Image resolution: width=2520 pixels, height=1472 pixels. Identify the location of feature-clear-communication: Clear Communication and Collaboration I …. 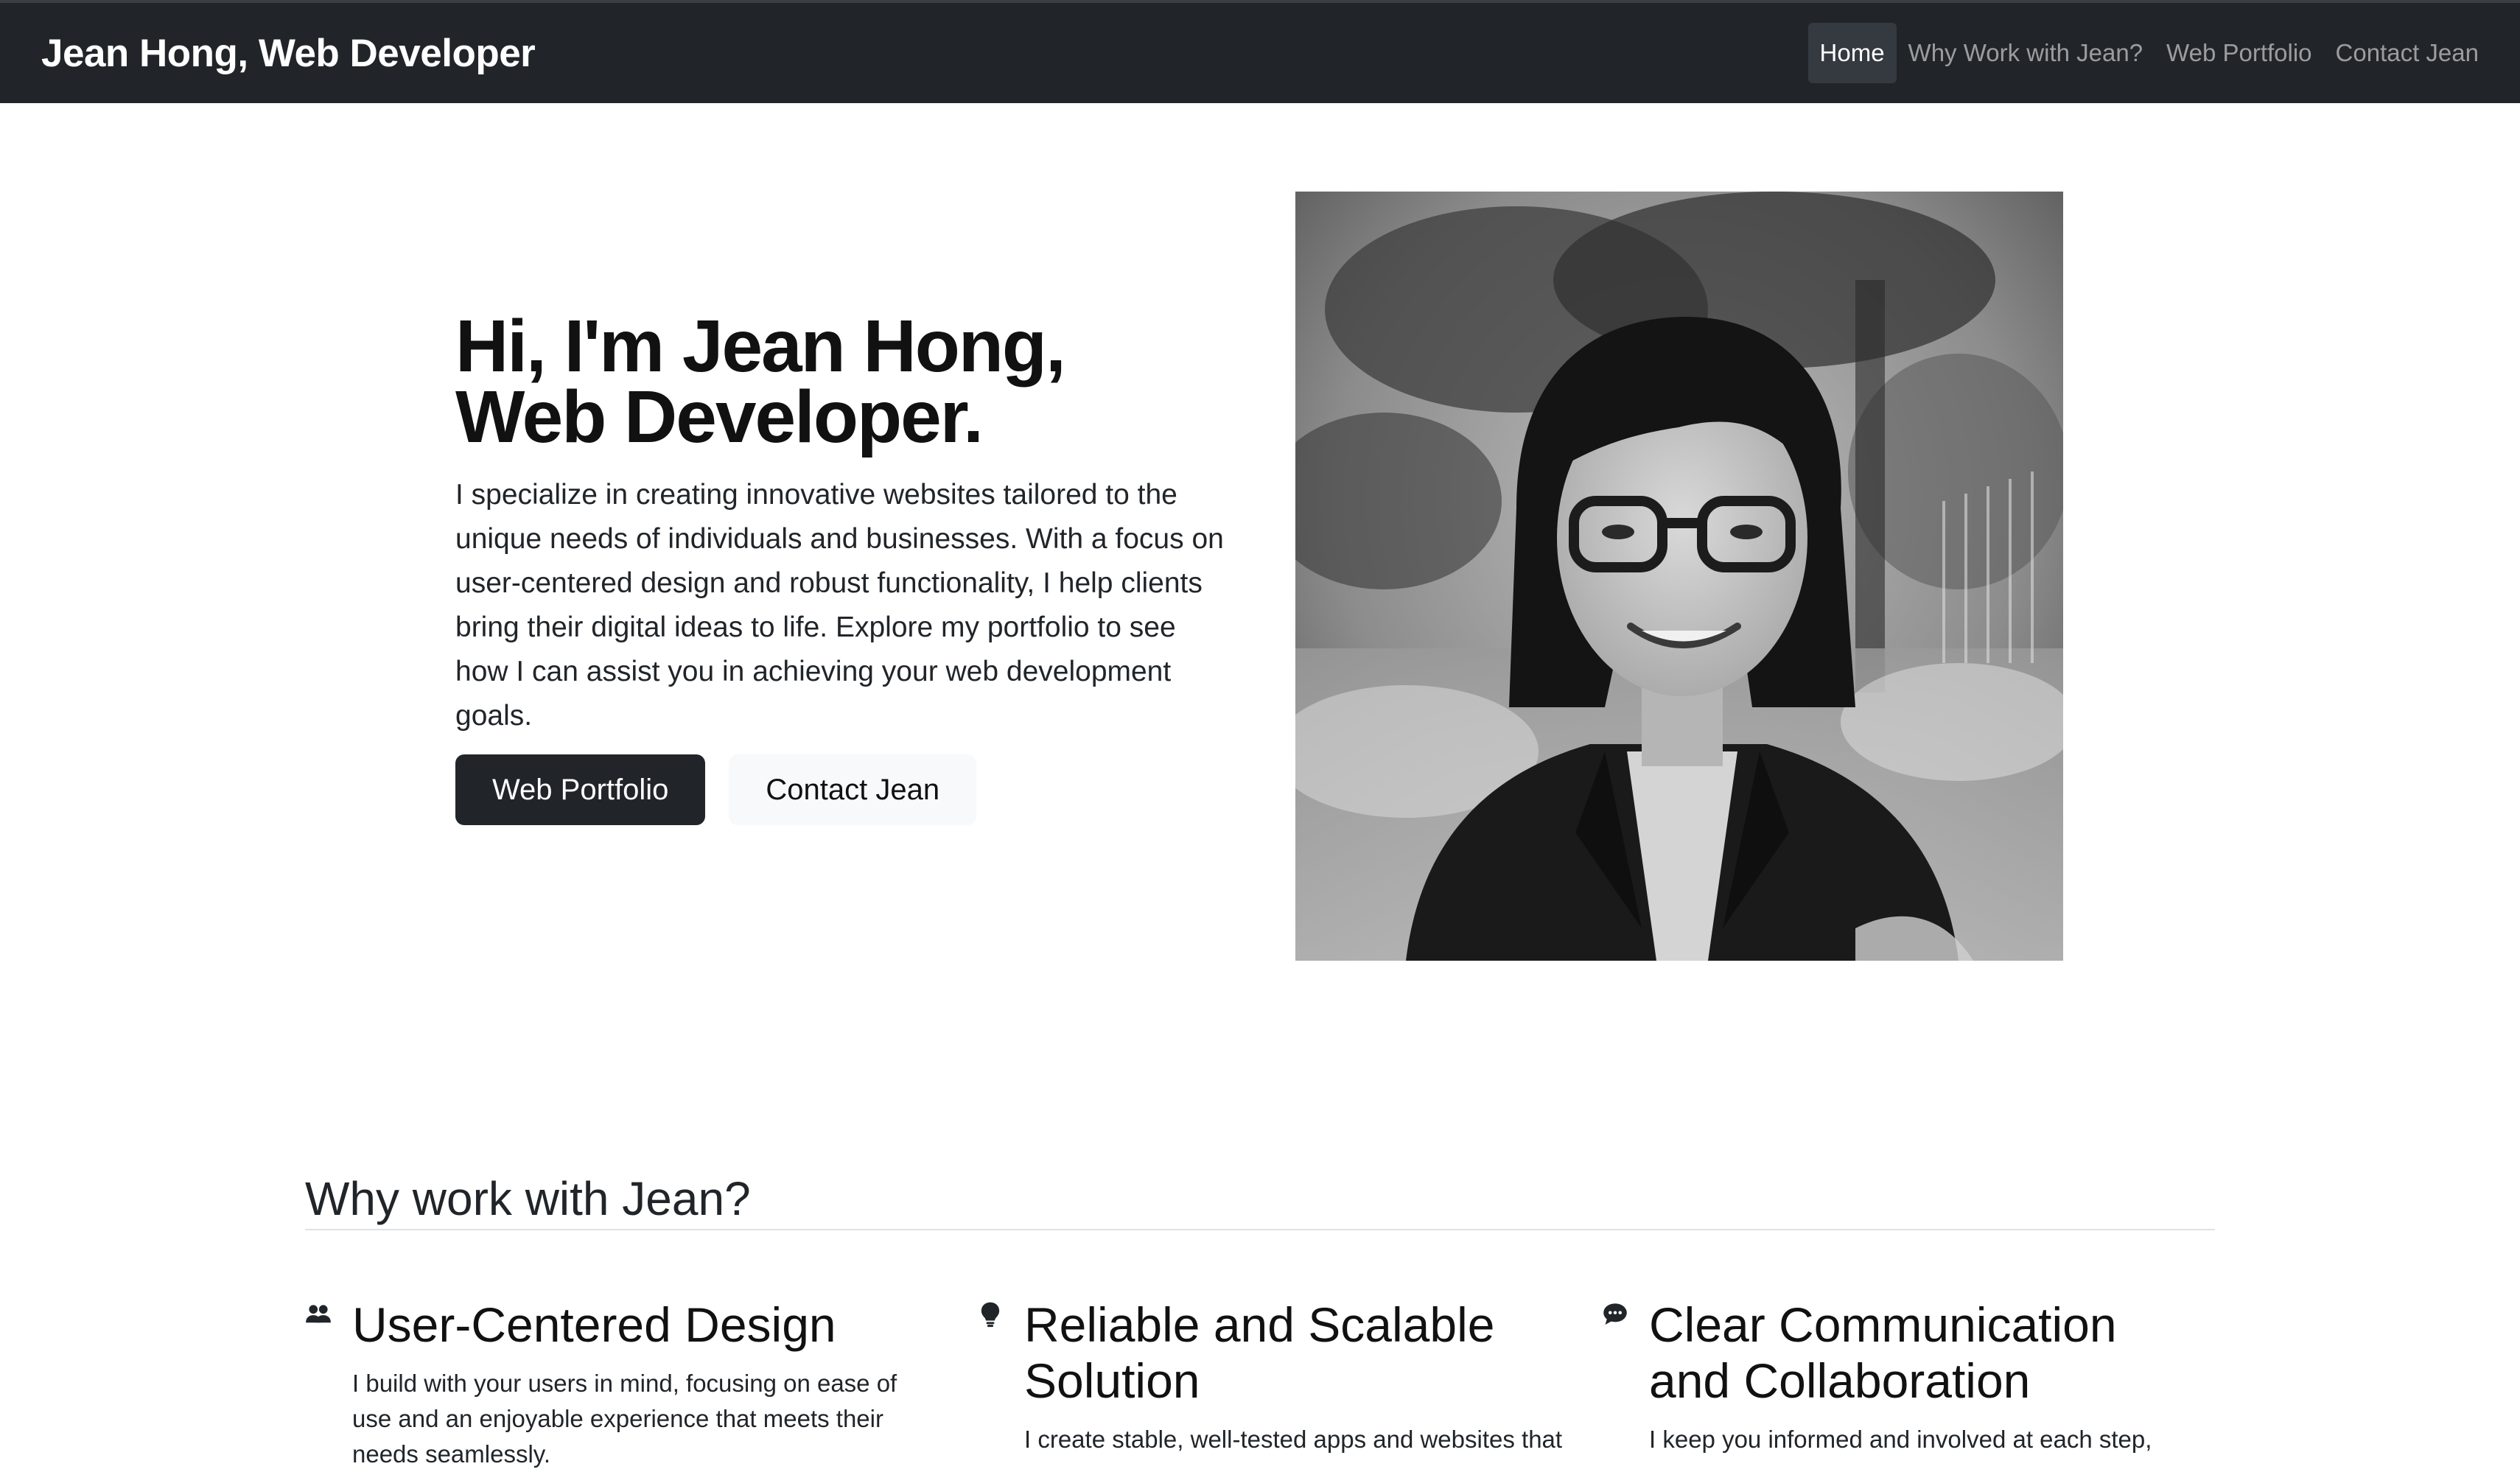
(1904, 1377).